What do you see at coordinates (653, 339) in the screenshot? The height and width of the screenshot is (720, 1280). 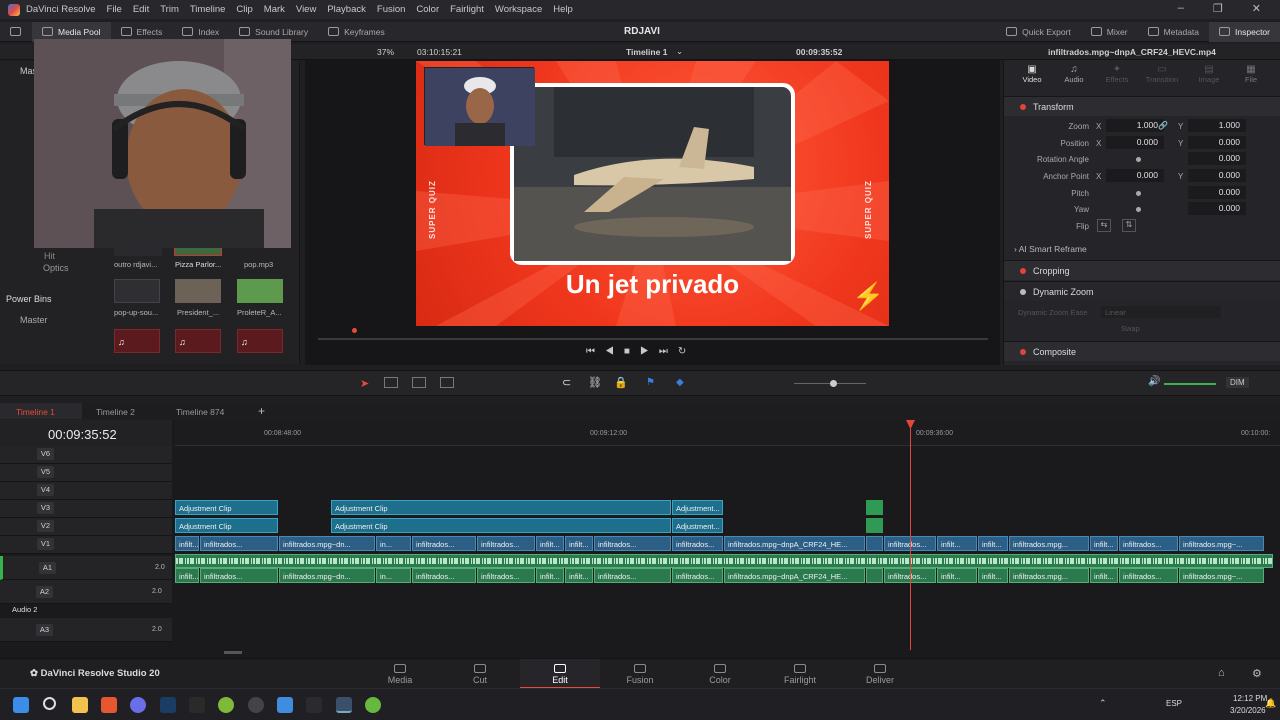 I see `viewer-scrubber` at bounding box center [653, 339].